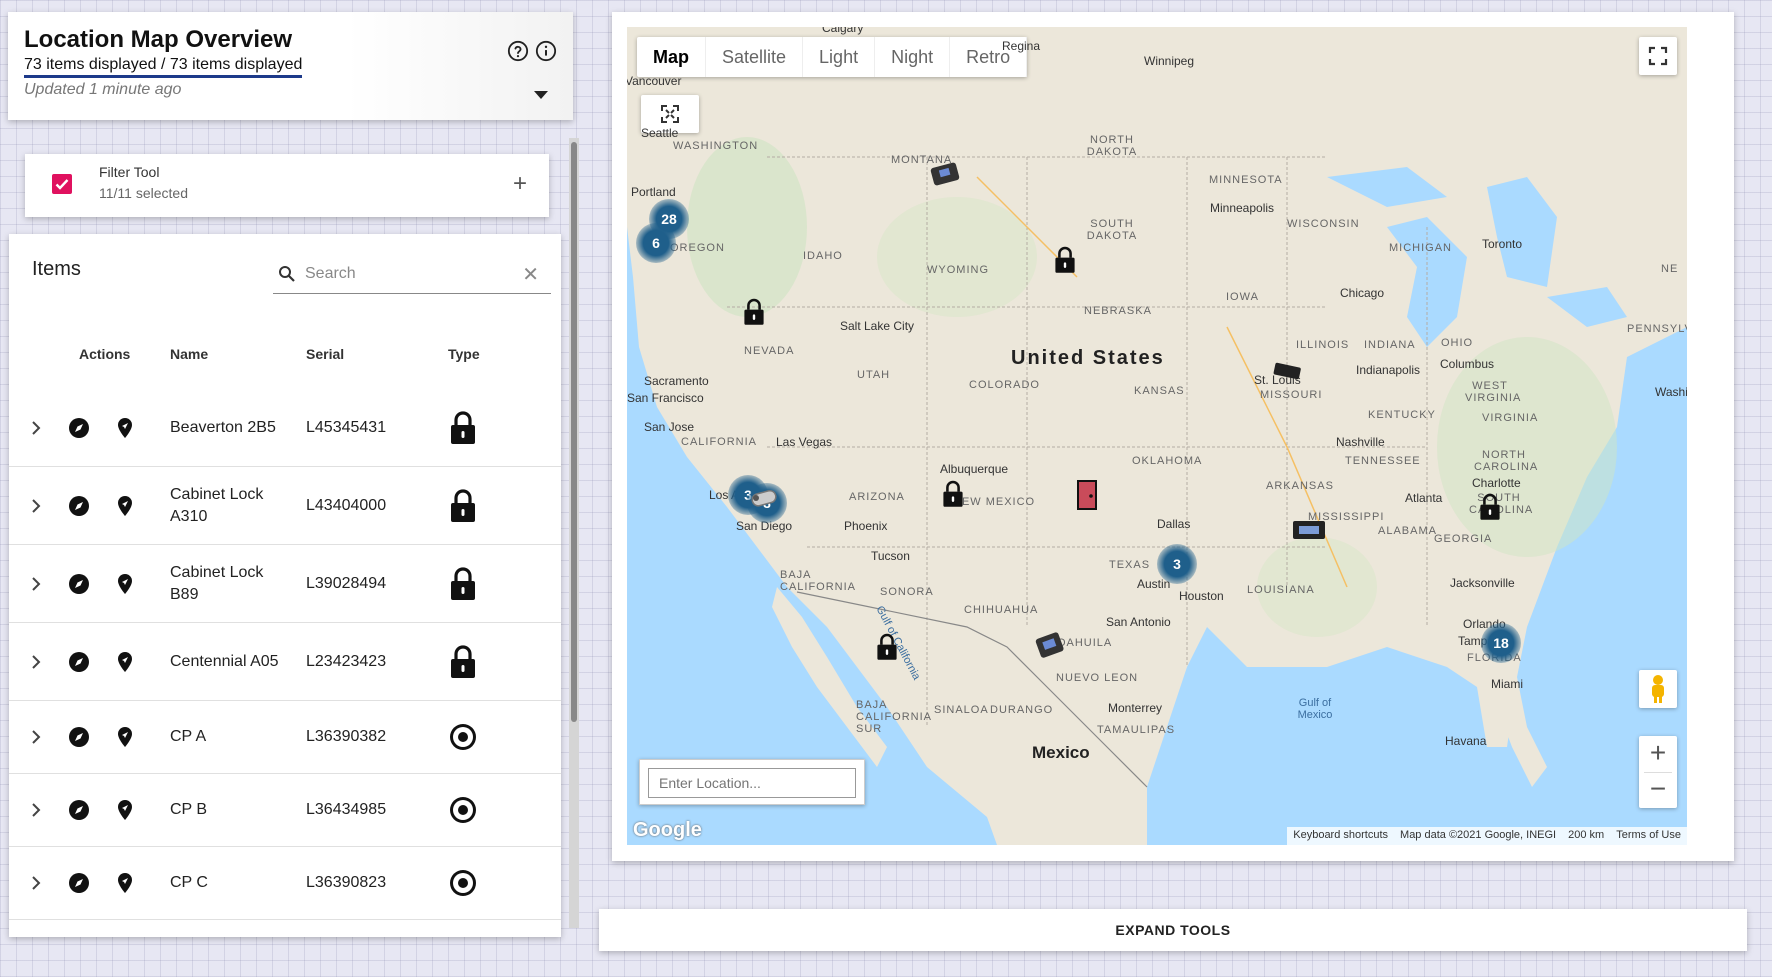 The height and width of the screenshot is (977, 1772). What do you see at coordinates (285, 662) in the screenshot?
I see `table-row: Centennial A05 L23423423` at bounding box center [285, 662].